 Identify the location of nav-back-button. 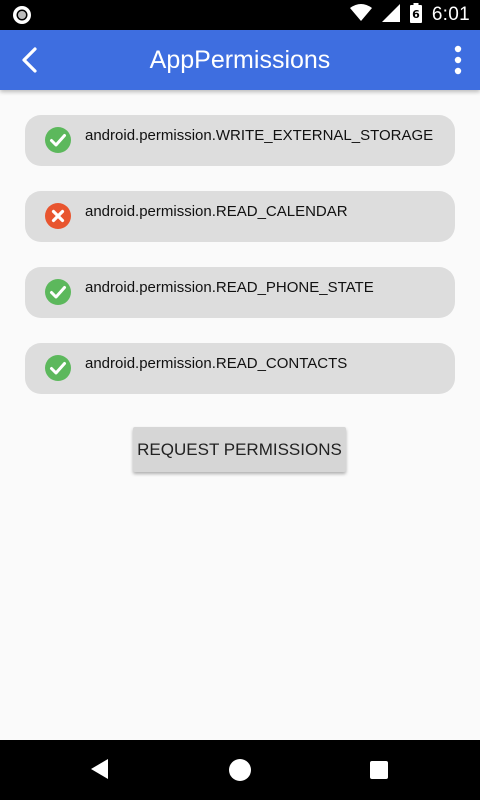
(100, 771).